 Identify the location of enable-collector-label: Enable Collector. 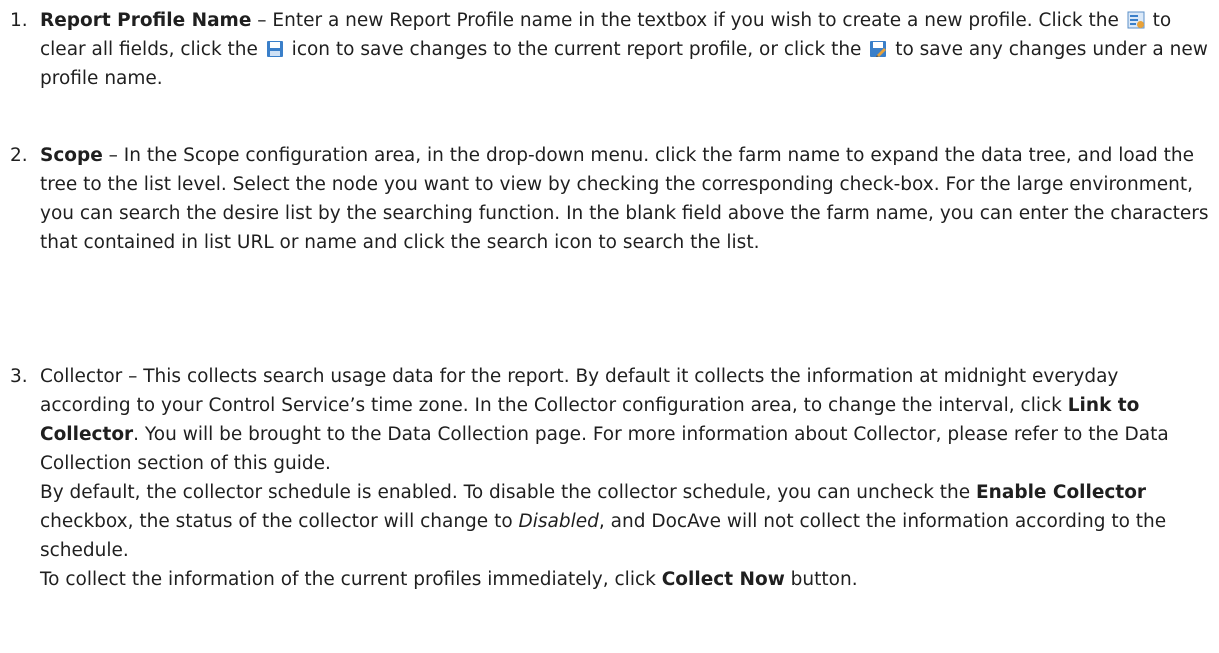
(1061, 492).